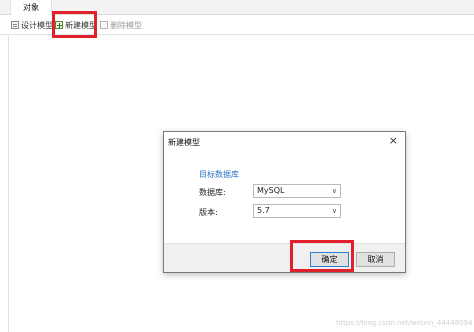 This screenshot has width=474, height=332. I want to click on dialog-title: 新建模型, so click(184, 142).